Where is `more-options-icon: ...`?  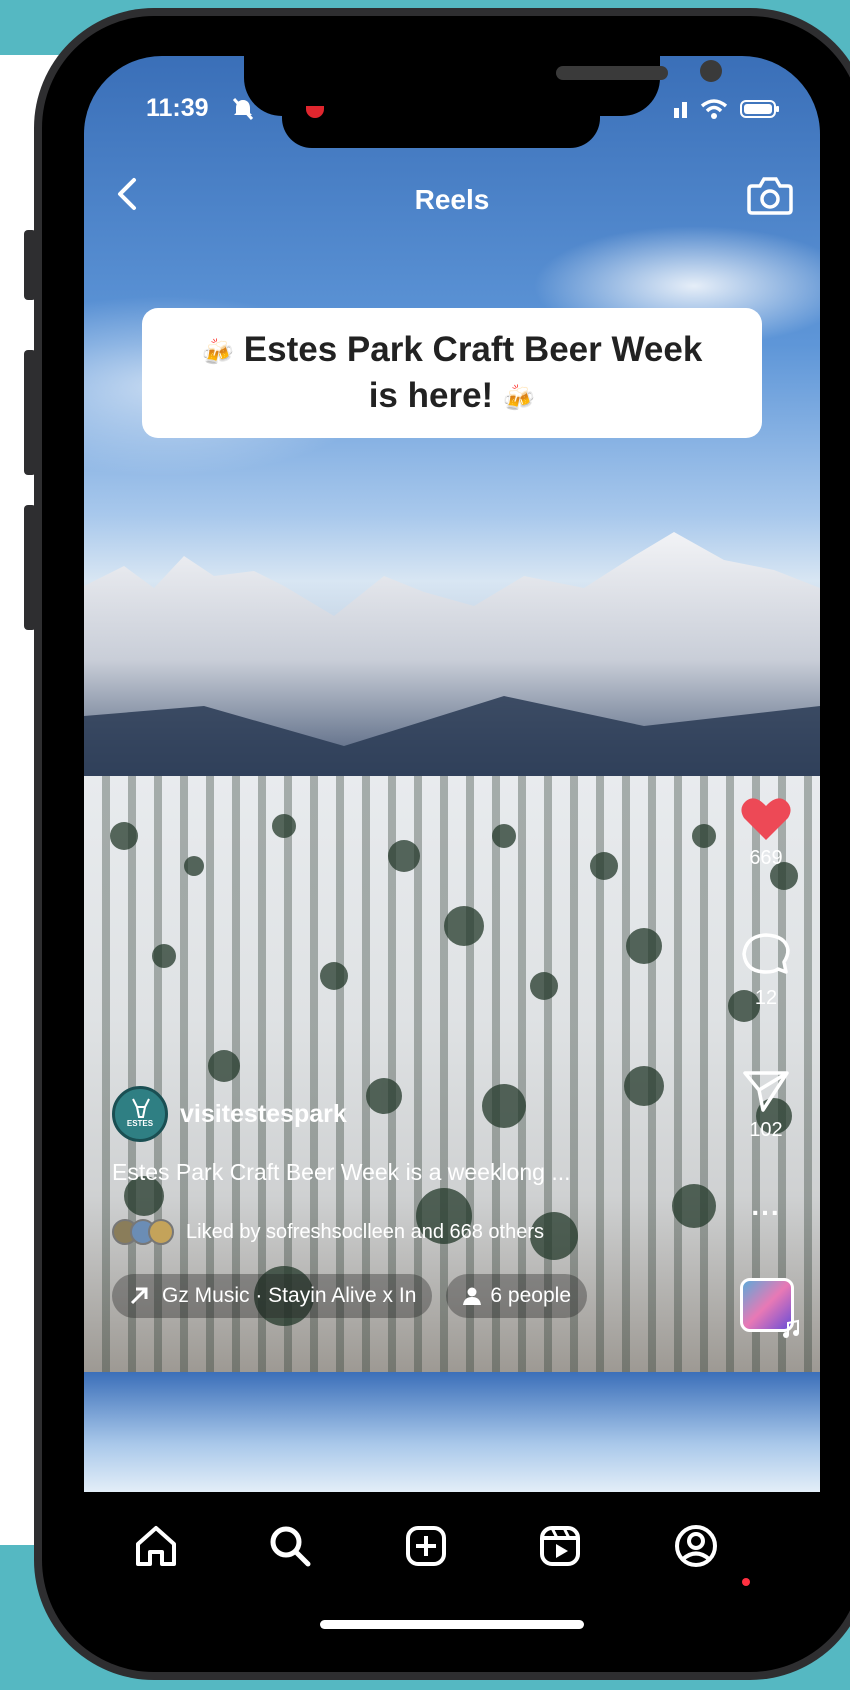 more-options-icon: ... is located at coordinates (766, 1206).